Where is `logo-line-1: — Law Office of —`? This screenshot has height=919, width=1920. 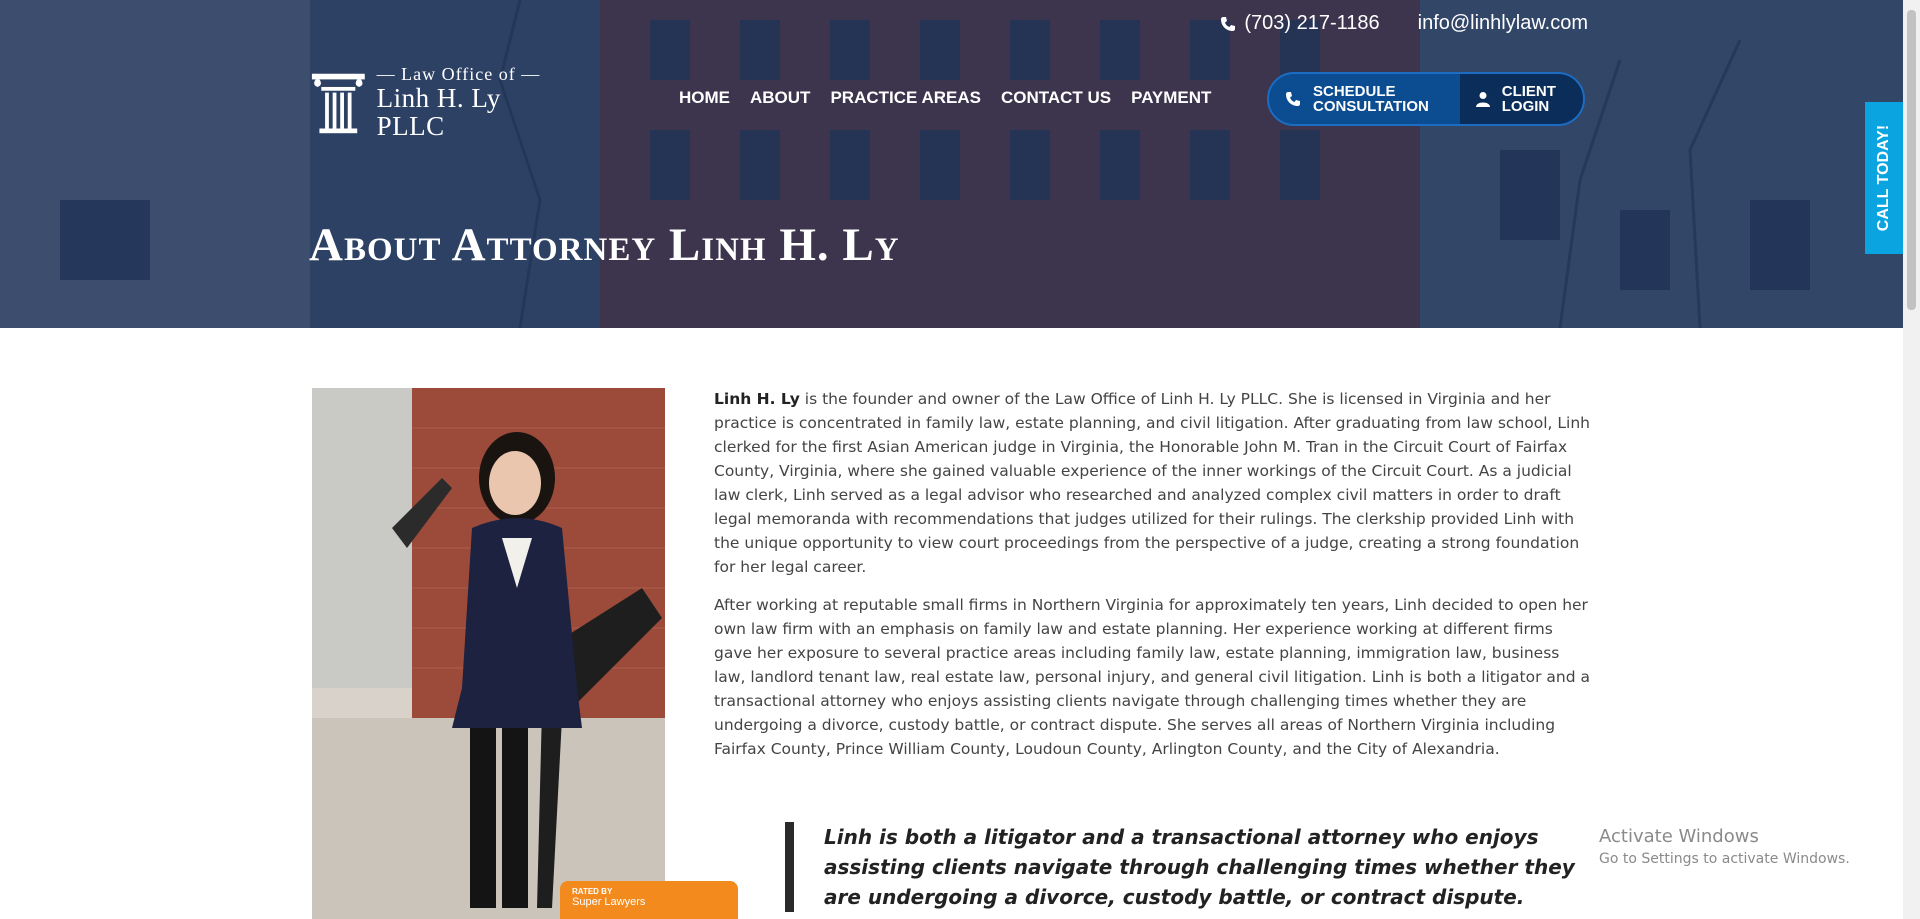
logo-line-1: — Law Office of — is located at coordinates (458, 74).